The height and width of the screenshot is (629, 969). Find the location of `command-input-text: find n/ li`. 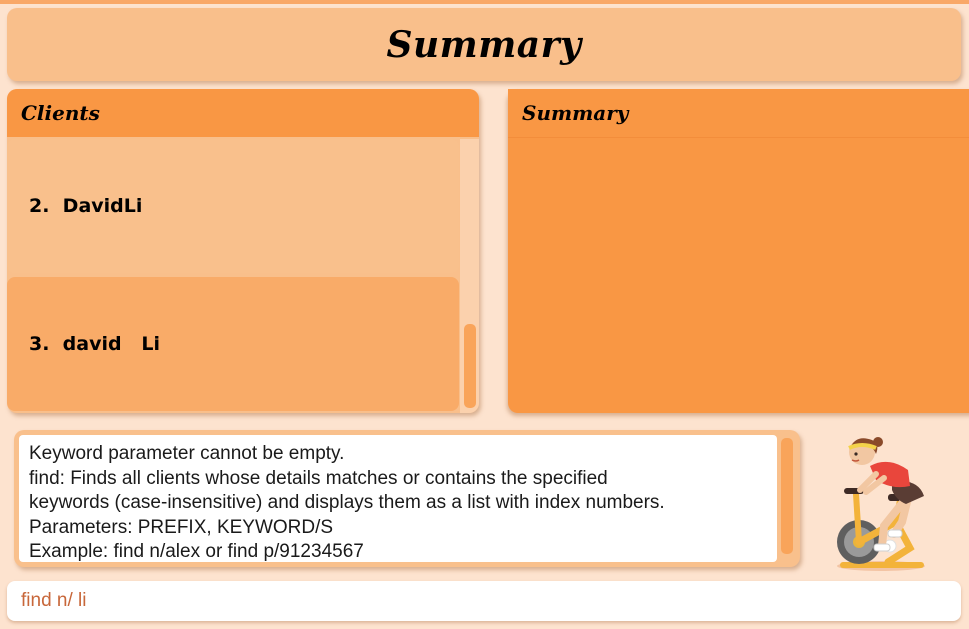

command-input-text: find n/ li is located at coordinates (54, 600).